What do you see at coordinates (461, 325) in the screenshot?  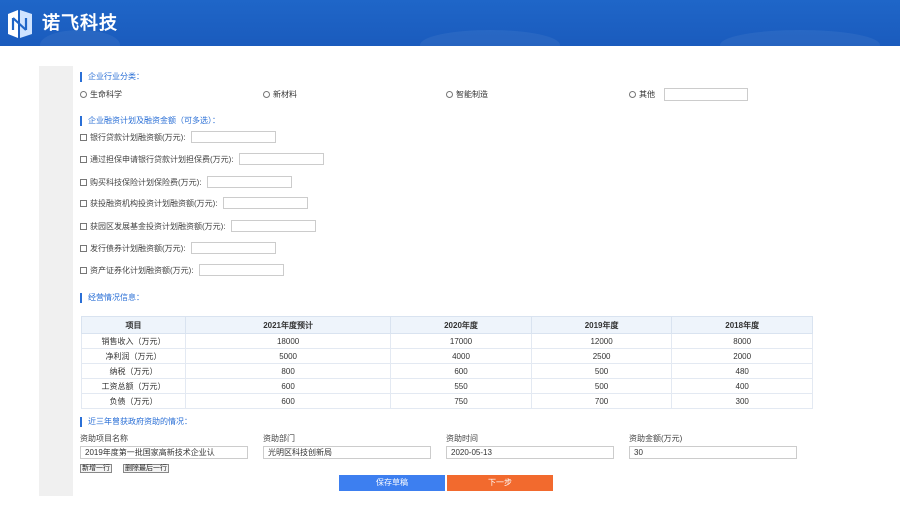 I see `column-header: 2020年度` at bounding box center [461, 325].